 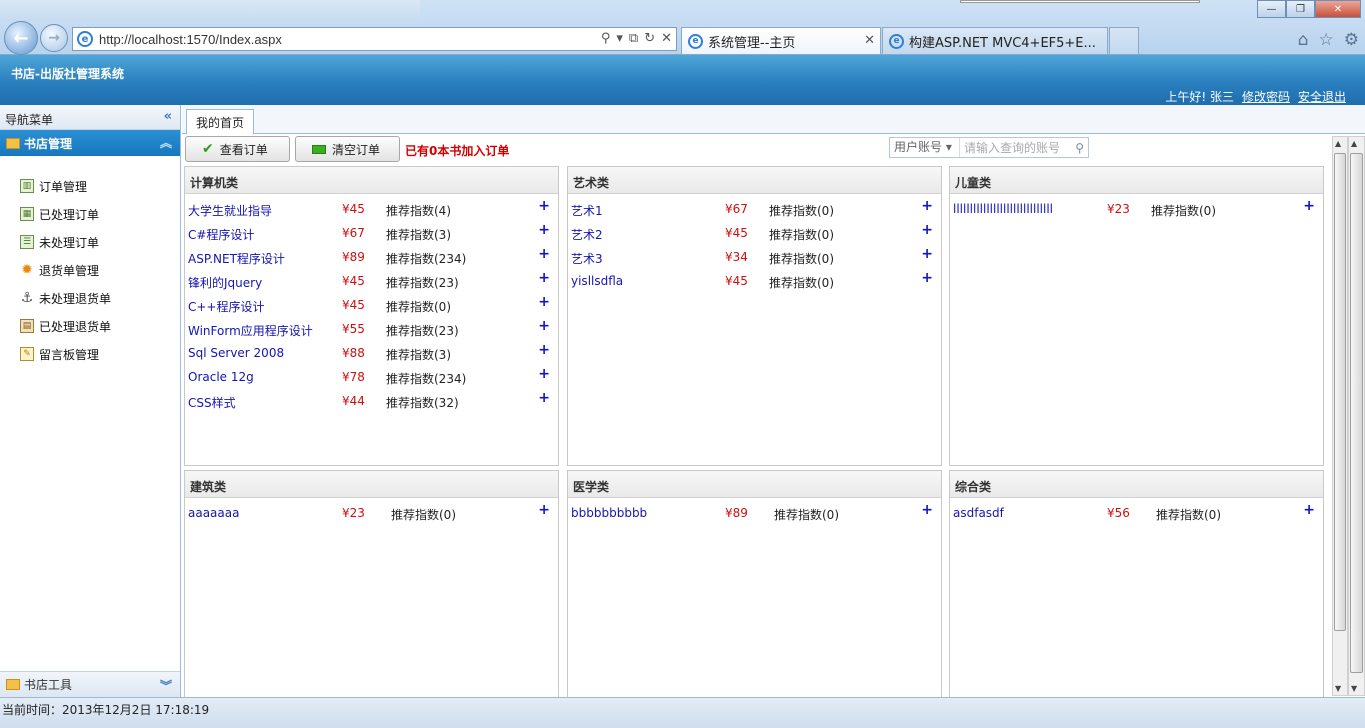 What do you see at coordinates (190, 39) in the screenshot?
I see `address-url: http://localhost:1570/Index.aspx` at bounding box center [190, 39].